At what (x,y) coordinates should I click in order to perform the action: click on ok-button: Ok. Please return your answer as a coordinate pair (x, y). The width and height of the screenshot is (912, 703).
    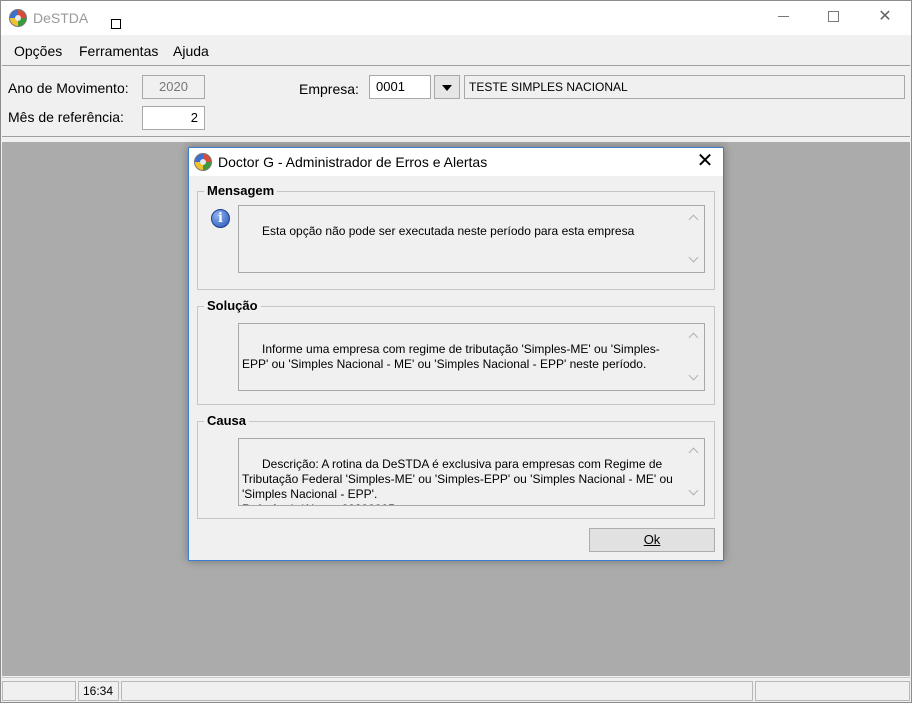
    Looking at the image, I should click on (652, 540).